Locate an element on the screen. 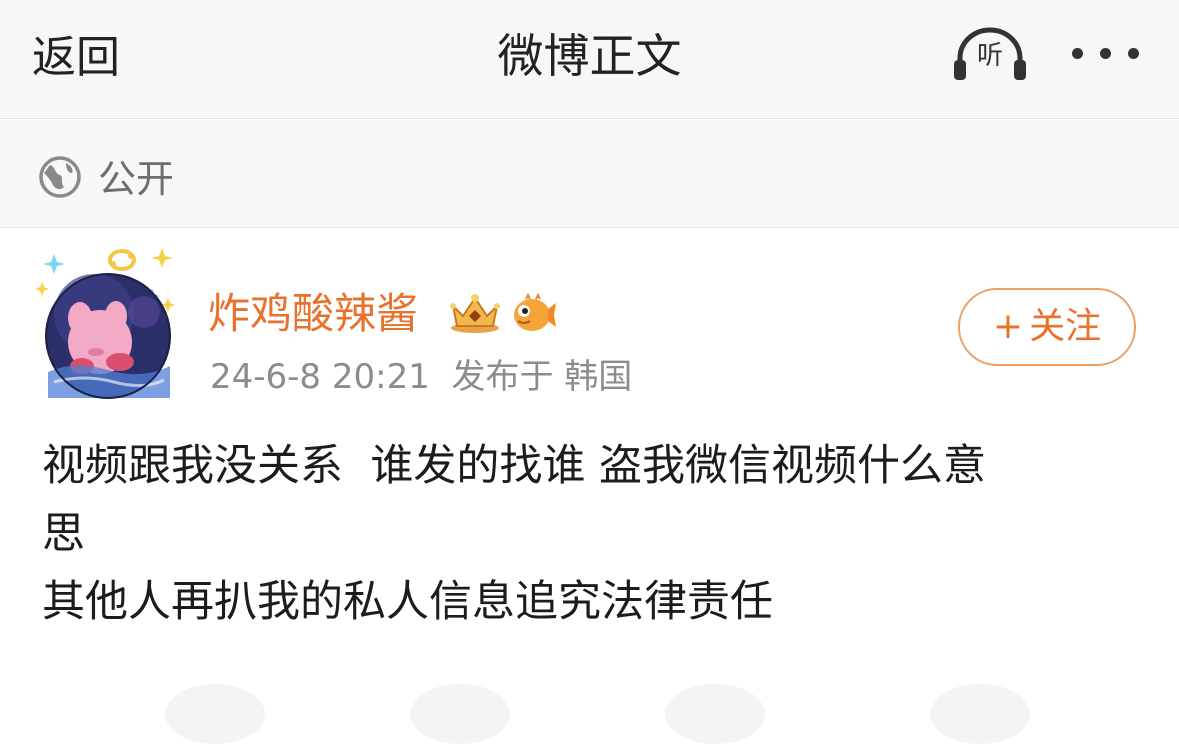 Image resolution: width=1179 pixels, height=744 pixels. post-content-line: 思 is located at coordinates (63, 534).